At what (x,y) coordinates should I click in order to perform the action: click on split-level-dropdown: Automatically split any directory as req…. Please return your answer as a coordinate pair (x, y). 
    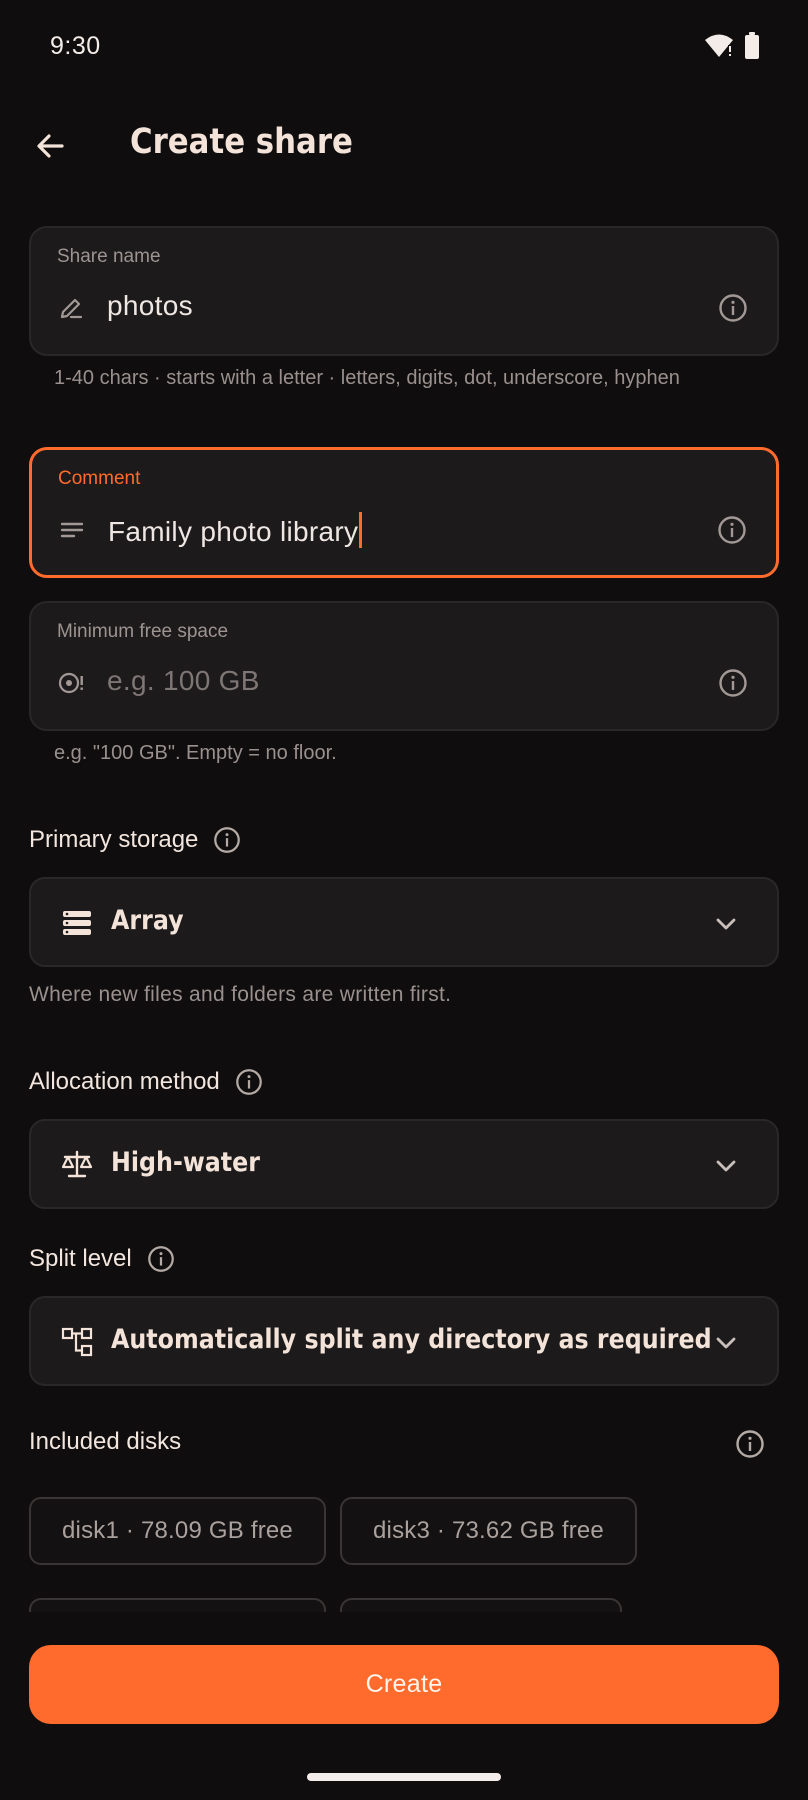
    Looking at the image, I should click on (404, 1341).